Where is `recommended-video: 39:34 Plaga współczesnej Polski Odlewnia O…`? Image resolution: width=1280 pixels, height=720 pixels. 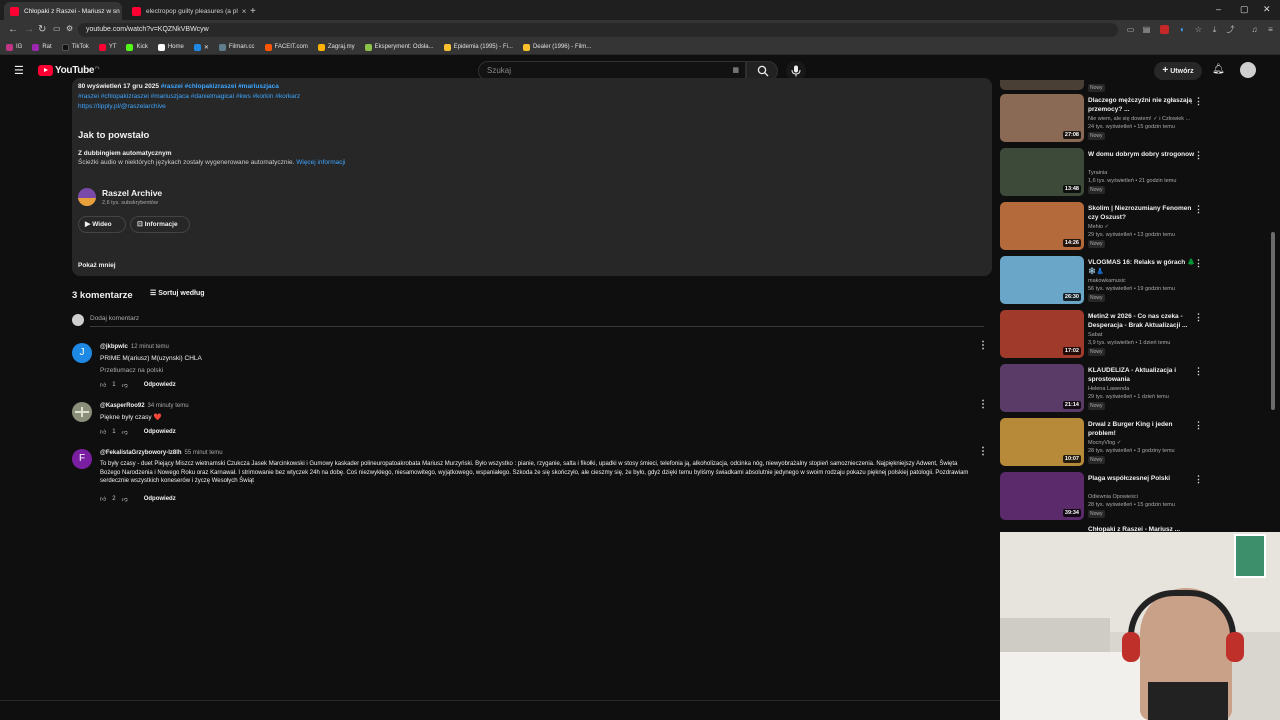
recommended-video: 39:34 Plaga współczesnej Polski Odlewnia O… is located at coordinates (1101, 498).